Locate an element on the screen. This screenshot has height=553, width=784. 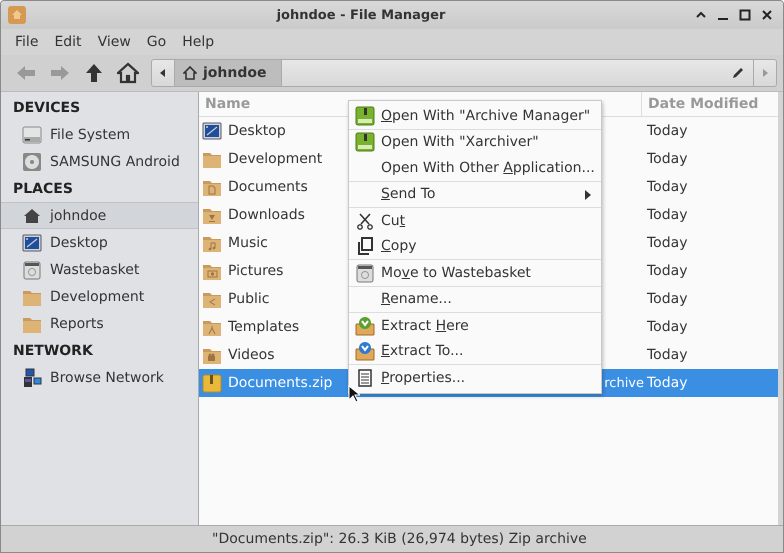
file-name: Music is located at coordinates (248, 243).